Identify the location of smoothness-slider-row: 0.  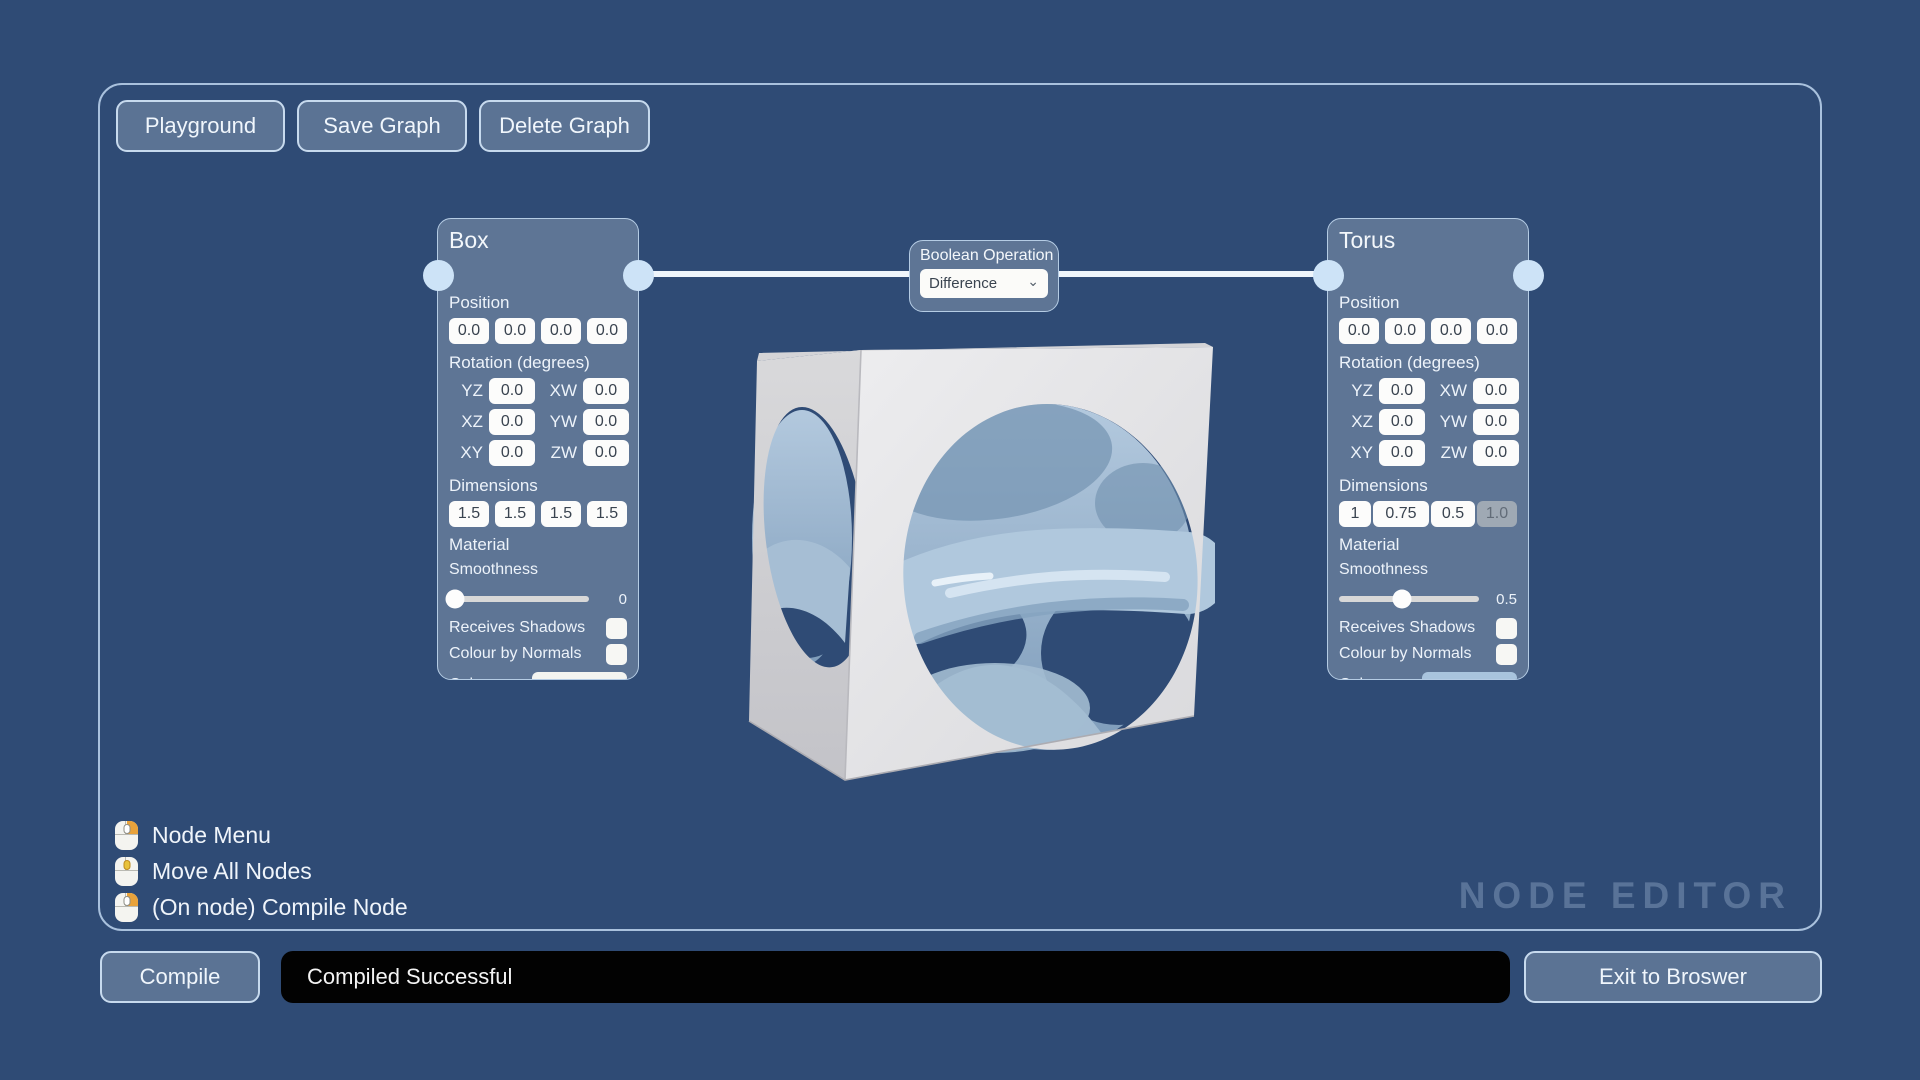
(536, 599).